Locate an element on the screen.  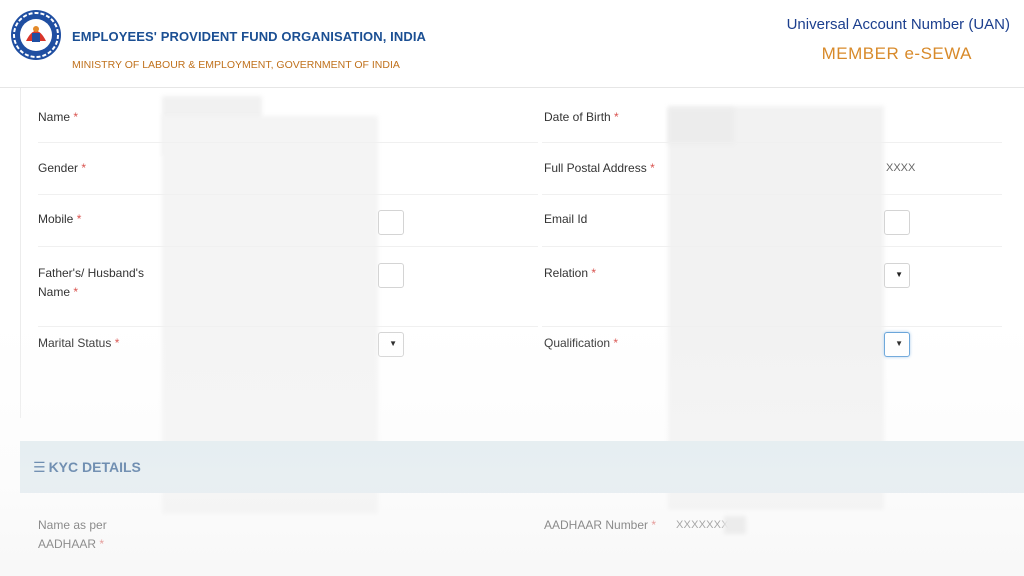
relation-select: ▼ is located at coordinates (897, 275).